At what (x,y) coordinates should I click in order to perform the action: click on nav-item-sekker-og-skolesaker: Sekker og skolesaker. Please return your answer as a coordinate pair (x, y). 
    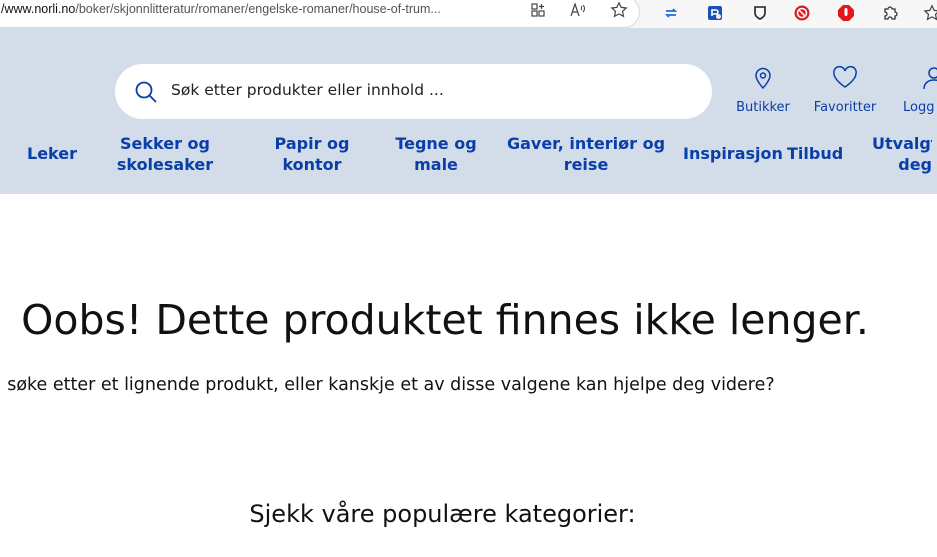
    Looking at the image, I should click on (165, 154).